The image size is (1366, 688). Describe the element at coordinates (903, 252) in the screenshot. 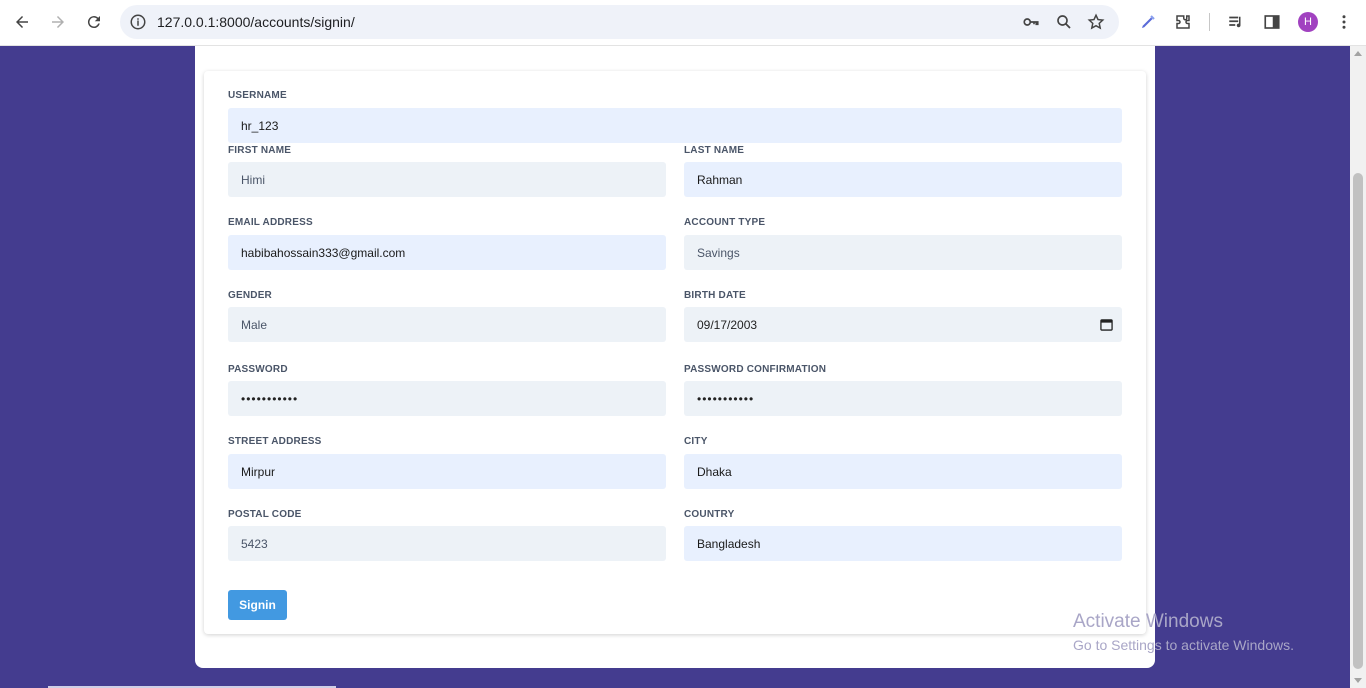

I see `account-type-input: Savings` at that location.